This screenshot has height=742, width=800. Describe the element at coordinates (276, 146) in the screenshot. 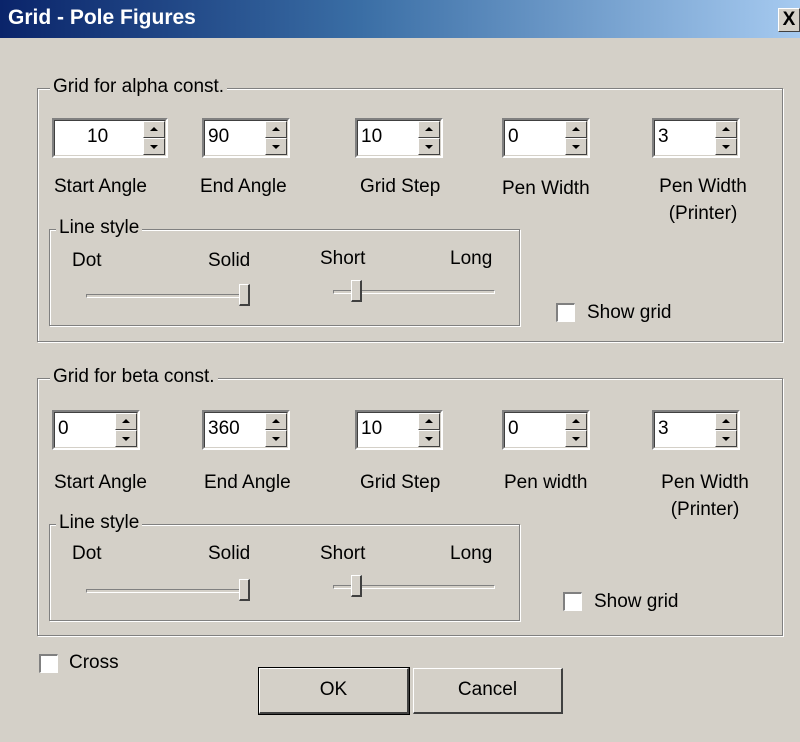

I see `alpha-end-angle-down` at that location.